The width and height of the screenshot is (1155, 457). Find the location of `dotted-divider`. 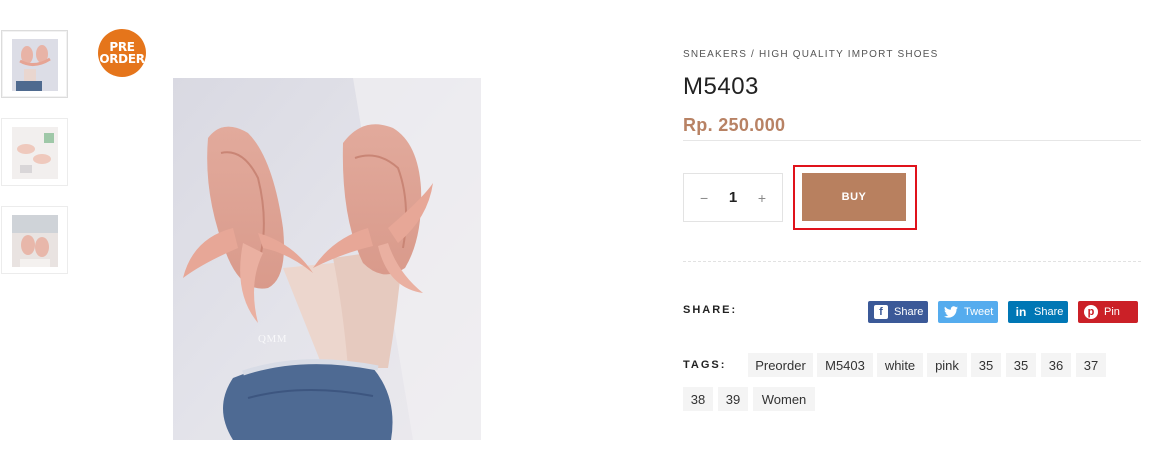

dotted-divider is located at coordinates (912, 261).